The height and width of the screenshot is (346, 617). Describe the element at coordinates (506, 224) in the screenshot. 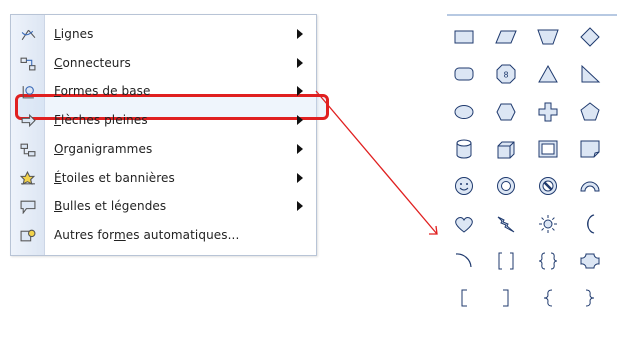

I see `lightning-bolt-shape-icon` at that location.